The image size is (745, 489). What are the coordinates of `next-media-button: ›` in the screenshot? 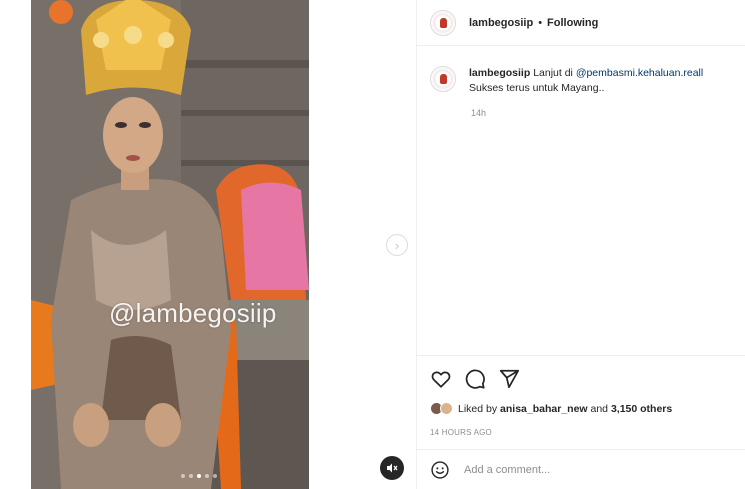 It's located at (397, 245).